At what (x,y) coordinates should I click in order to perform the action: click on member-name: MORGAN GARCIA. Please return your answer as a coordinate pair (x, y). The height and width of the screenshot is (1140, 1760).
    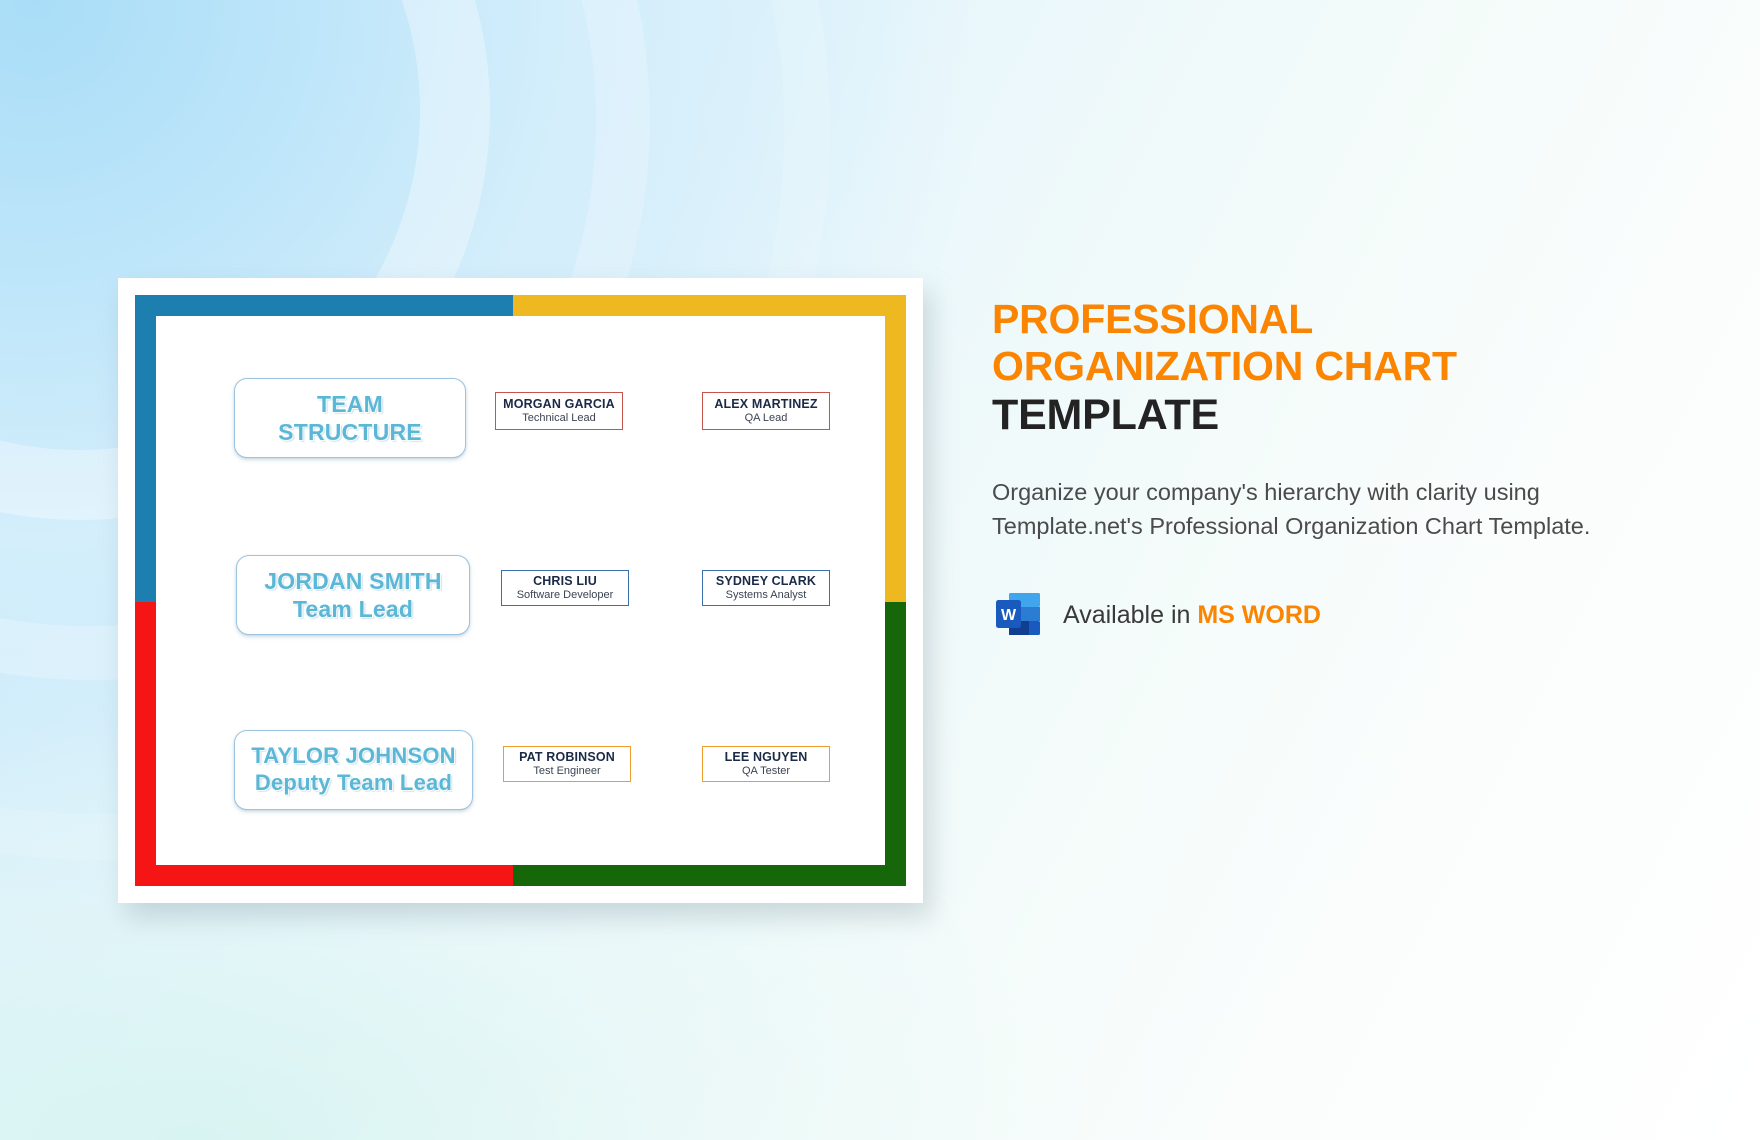
    Looking at the image, I should click on (559, 404).